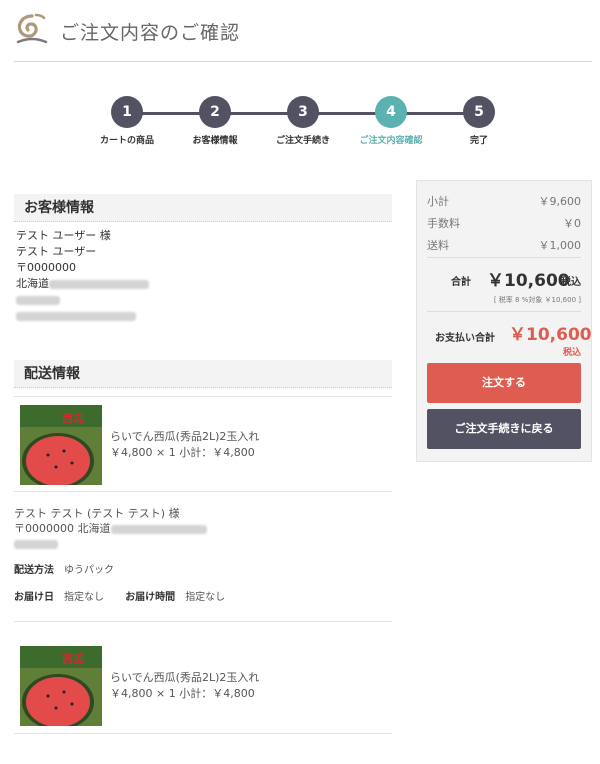  I want to click on step-customer: 2 お客様情報, so click(215, 121).